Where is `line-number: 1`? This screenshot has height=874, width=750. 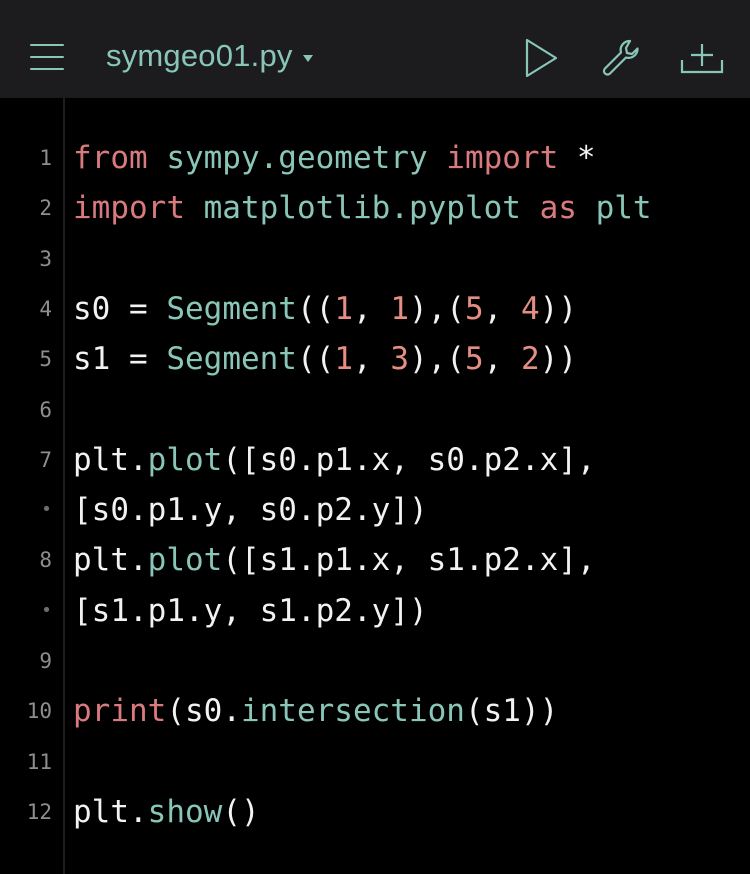 line-number: 1 is located at coordinates (45, 158).